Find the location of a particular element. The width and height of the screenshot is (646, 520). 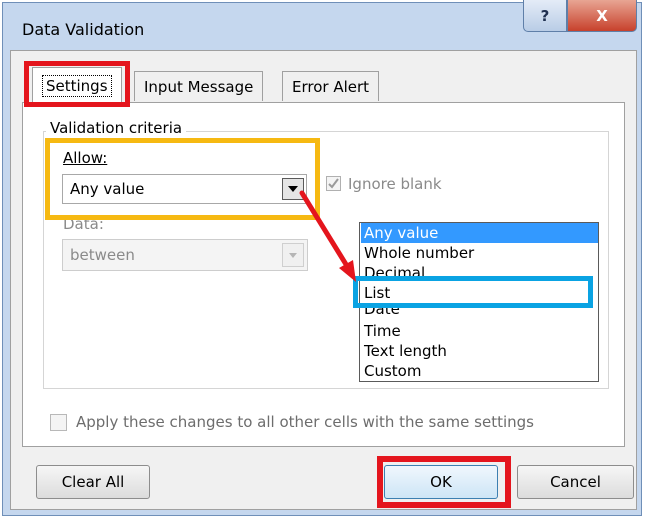

clear-all-label: Clear All is located at coordinates (93, 482).